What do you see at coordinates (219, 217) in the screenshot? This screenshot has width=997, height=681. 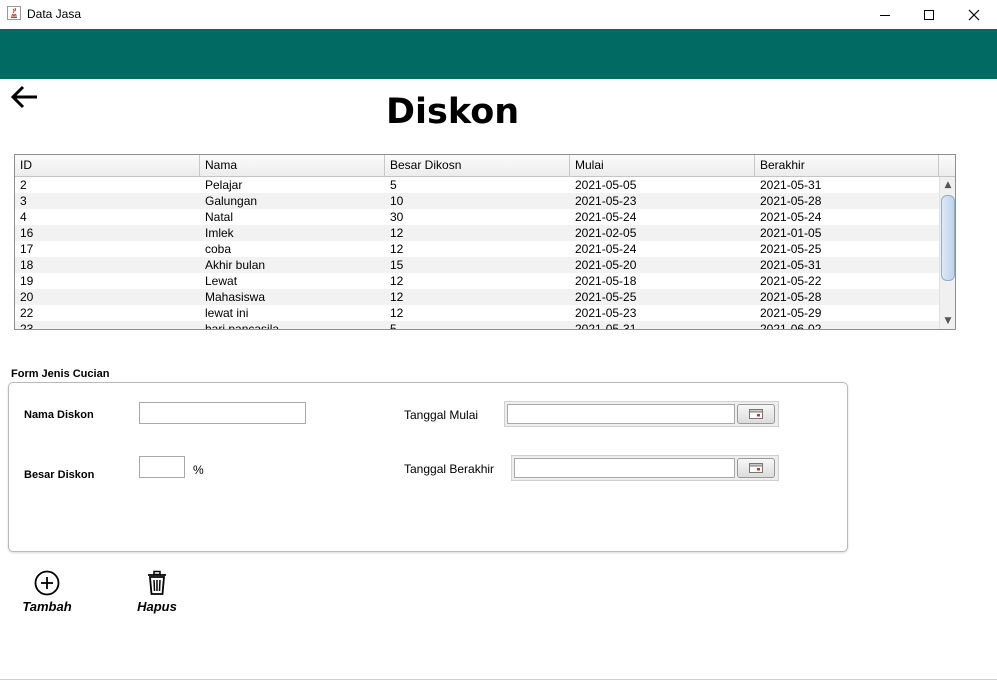 I see `cell-nama: Natal` at bounding box center [219, 217].